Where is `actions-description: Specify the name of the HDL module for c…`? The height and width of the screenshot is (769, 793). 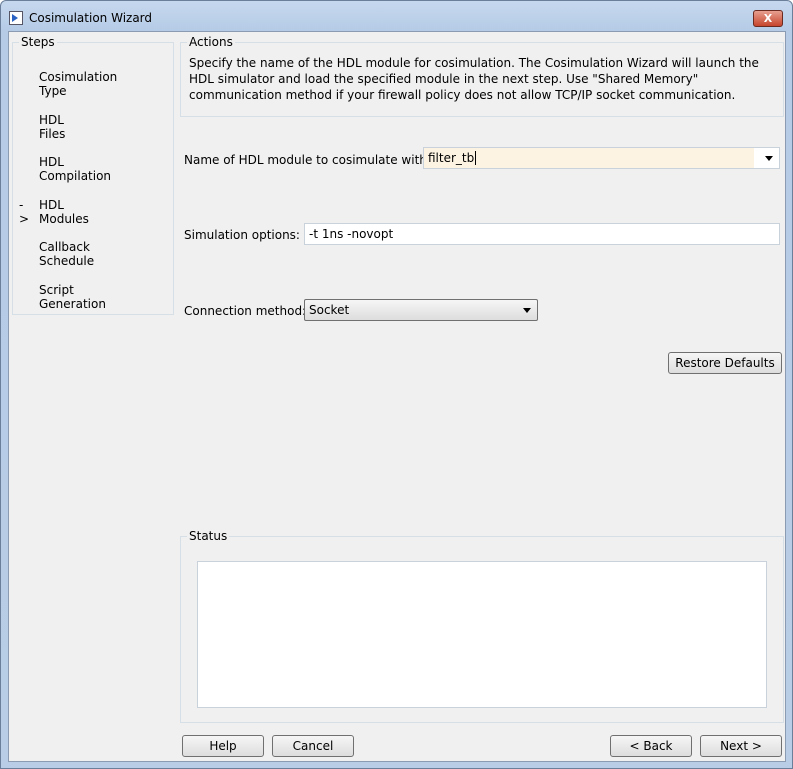 actions-description: Specify the name of the HDL module for c… is located at coordinates (474, 79).